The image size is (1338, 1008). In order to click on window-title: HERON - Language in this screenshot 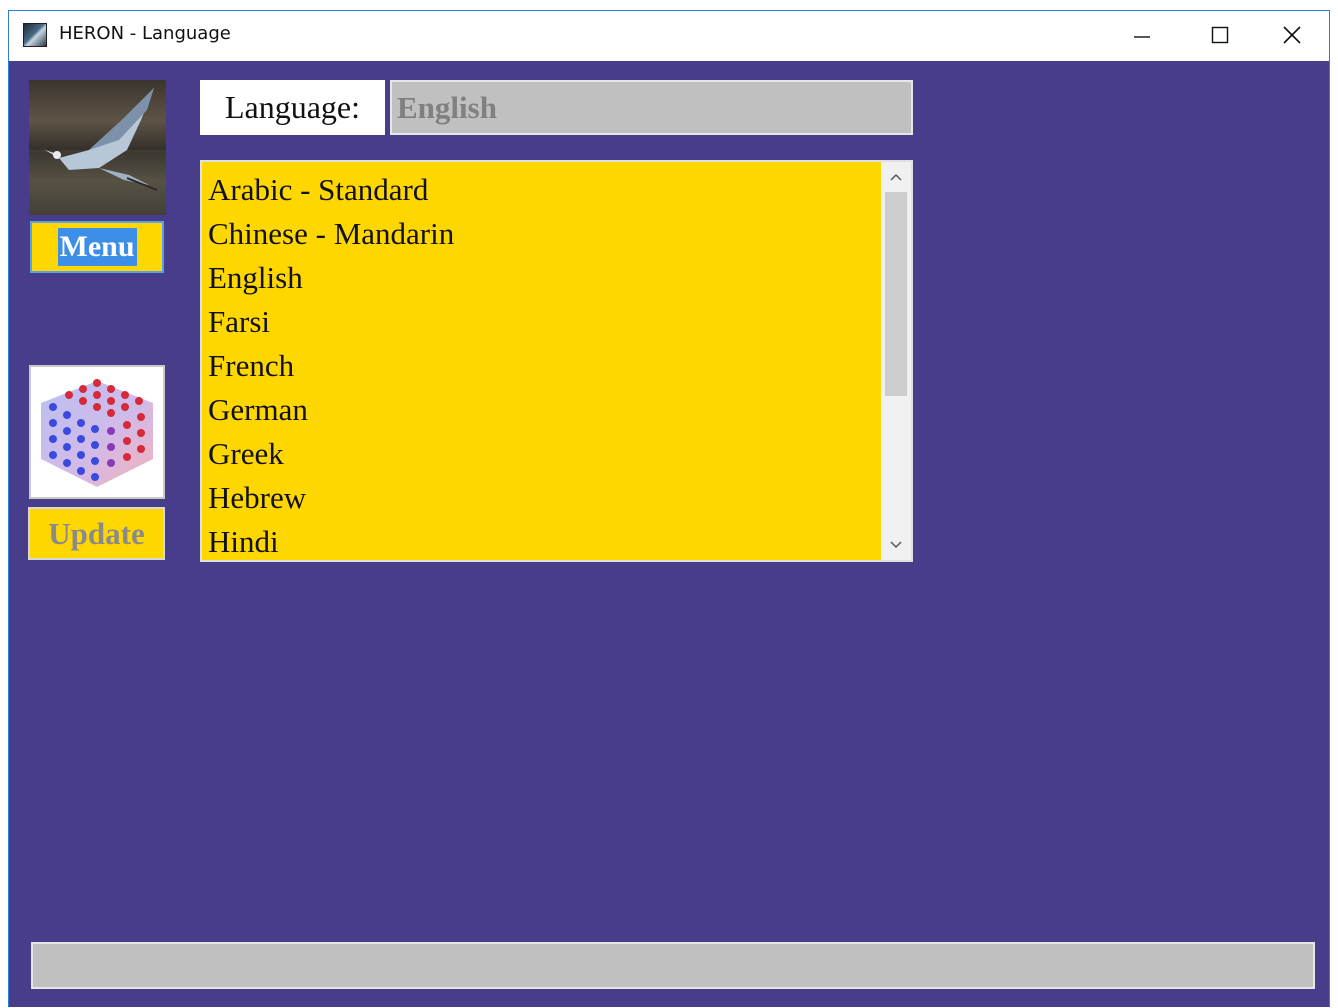, I will do `click(145, 33)`.